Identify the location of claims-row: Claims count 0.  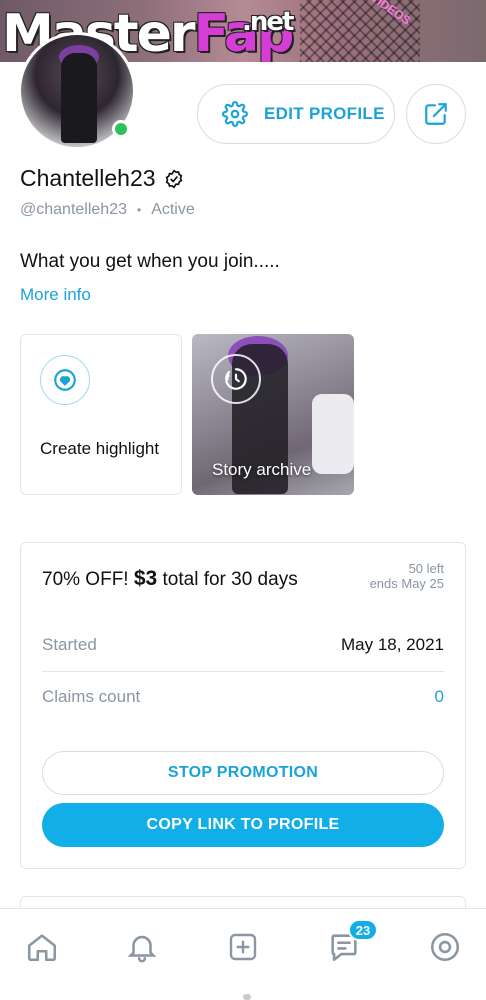
(243, 697).